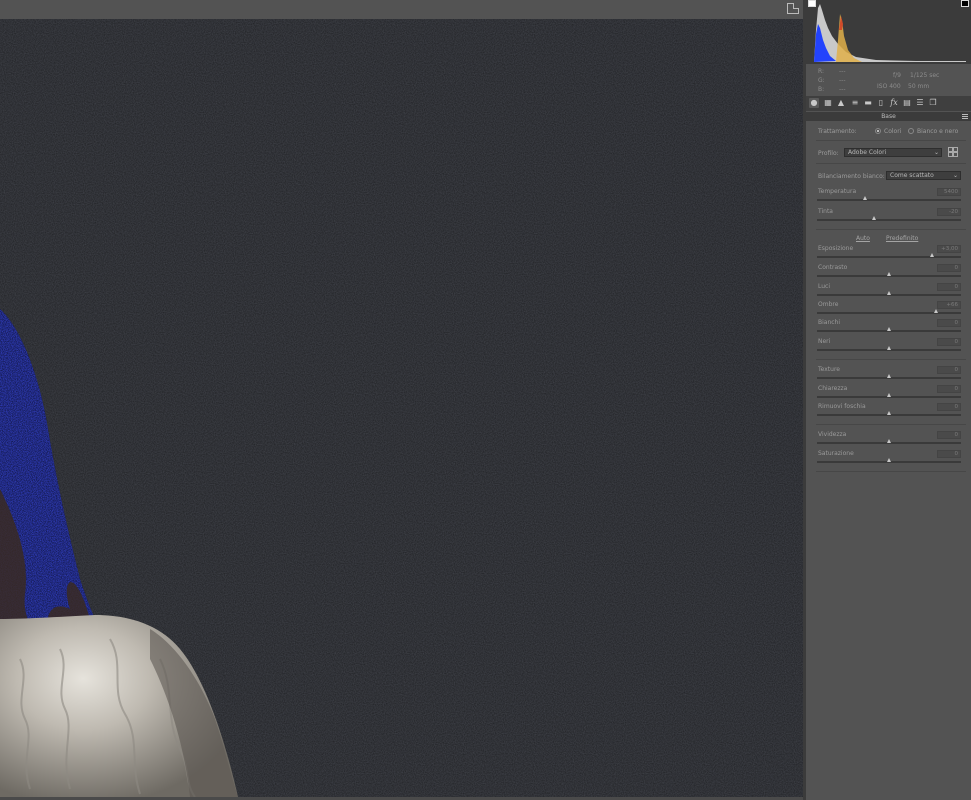  I want to click on b-value: ---, so click(842, 89).